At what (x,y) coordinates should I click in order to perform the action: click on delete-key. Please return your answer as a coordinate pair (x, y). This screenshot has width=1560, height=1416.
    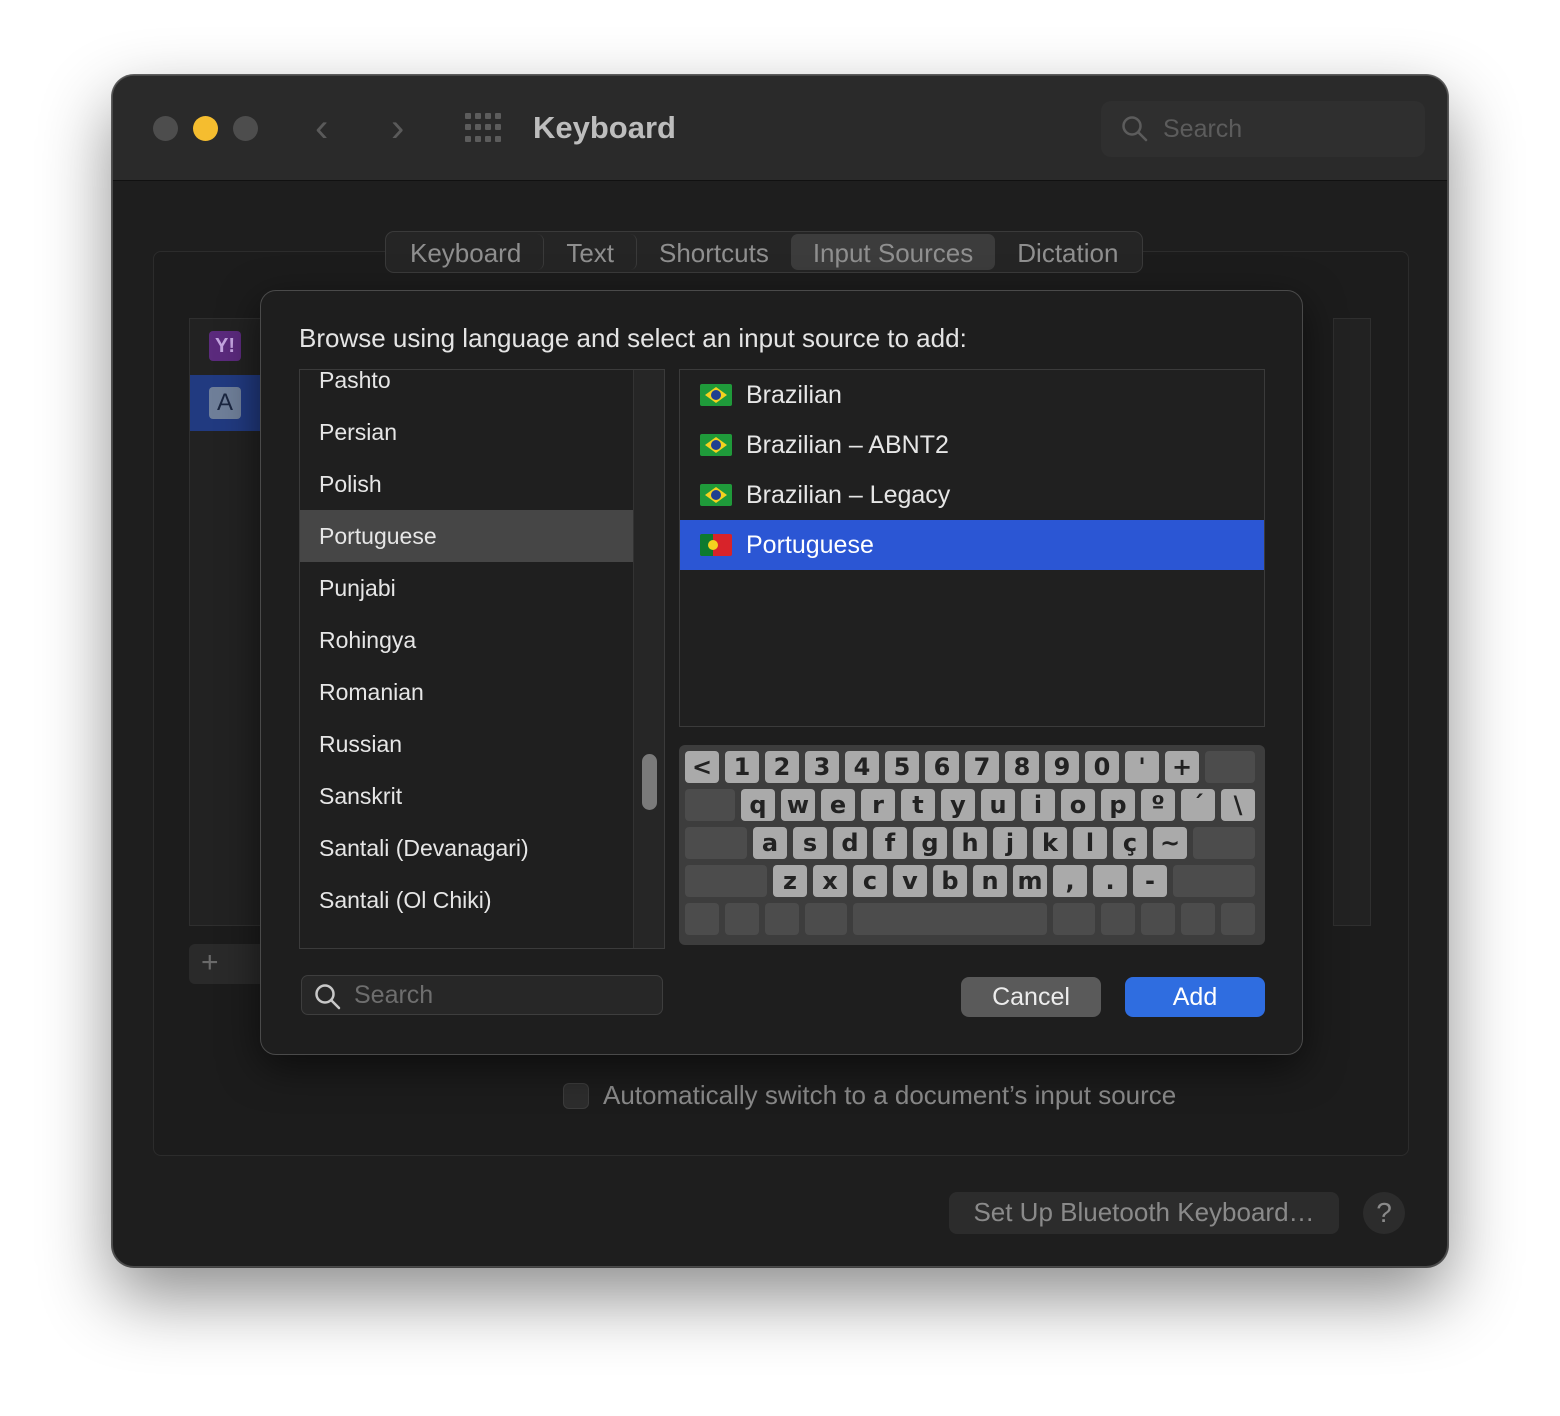
    Looking at the image, I should click on (1230, 767).